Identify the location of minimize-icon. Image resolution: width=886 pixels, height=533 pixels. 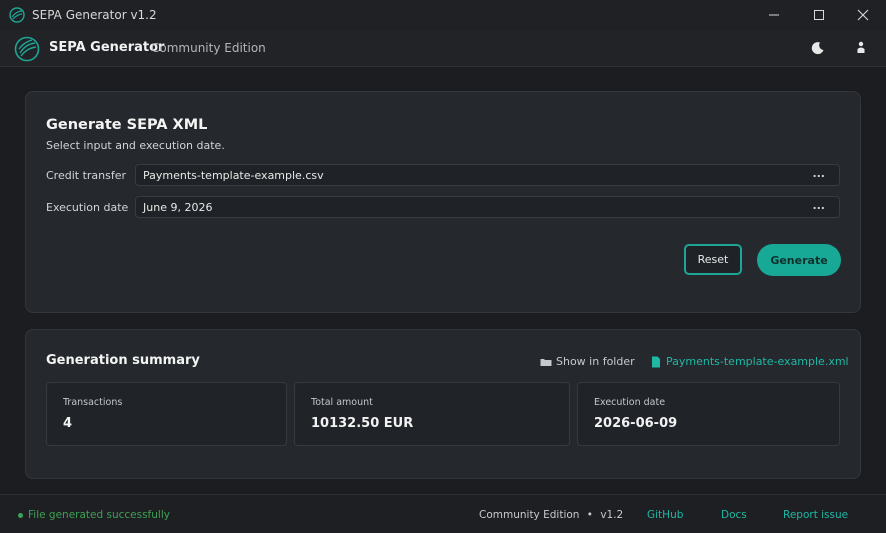
(774, 15).